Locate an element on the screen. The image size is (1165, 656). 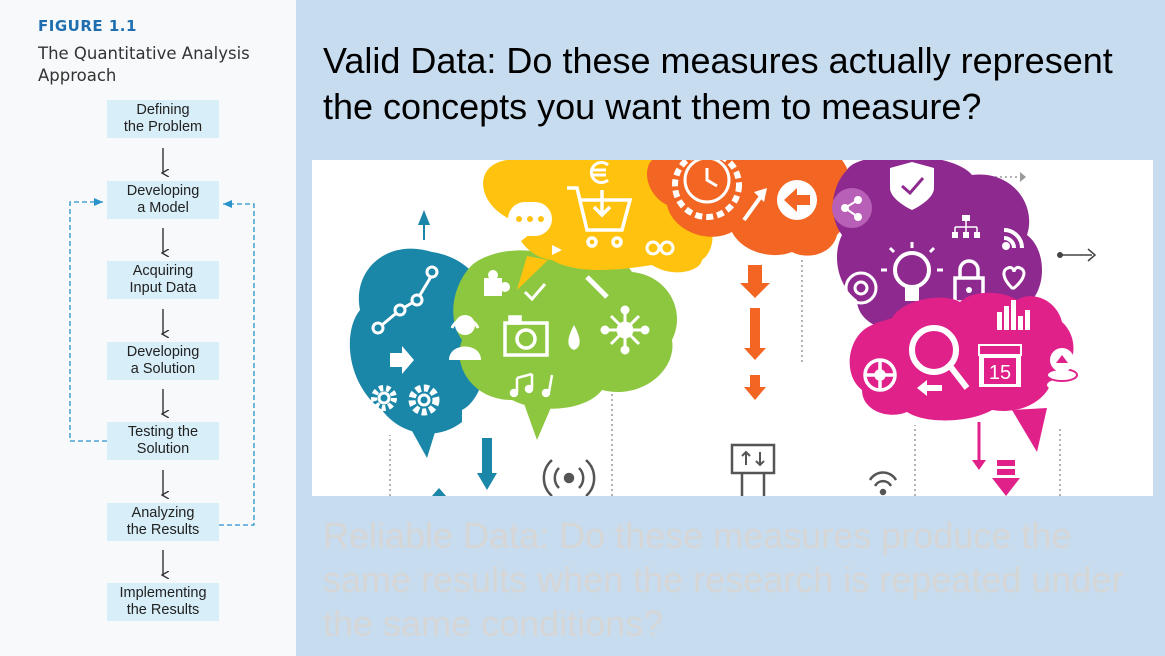
network-share-icon is located at coordinates (852, 208).